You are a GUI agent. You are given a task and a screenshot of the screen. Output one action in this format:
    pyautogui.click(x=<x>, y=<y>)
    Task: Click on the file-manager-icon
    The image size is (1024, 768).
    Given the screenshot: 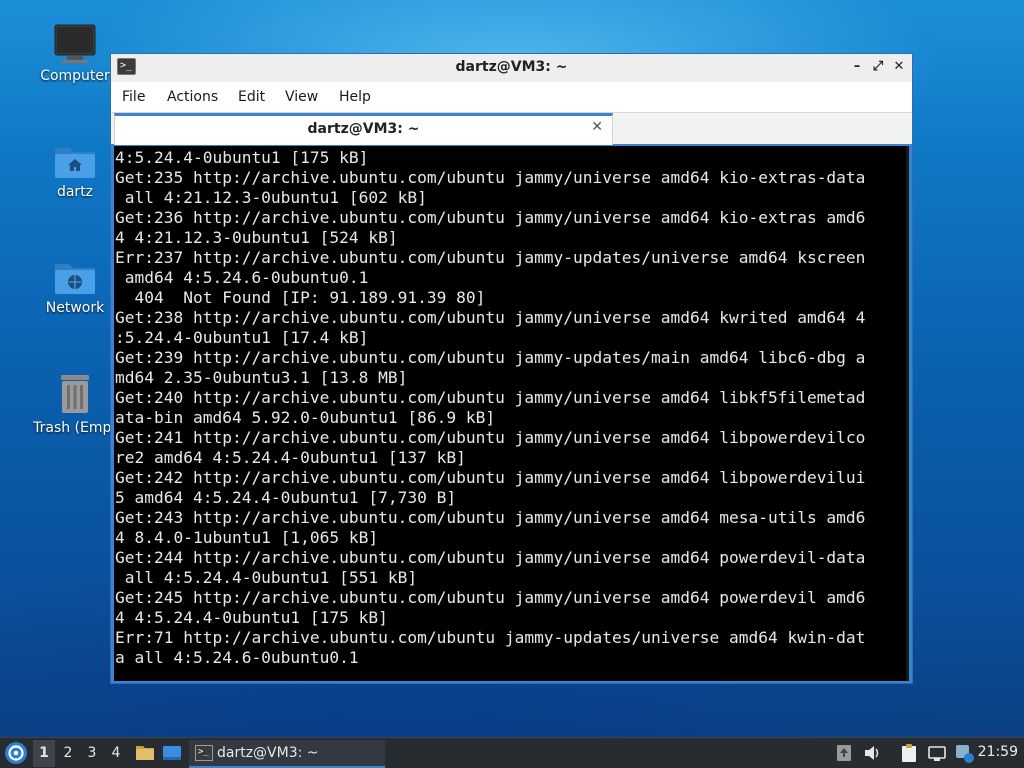 What is the action you would take?
    pyautogui.click(x=145, y=753)
    